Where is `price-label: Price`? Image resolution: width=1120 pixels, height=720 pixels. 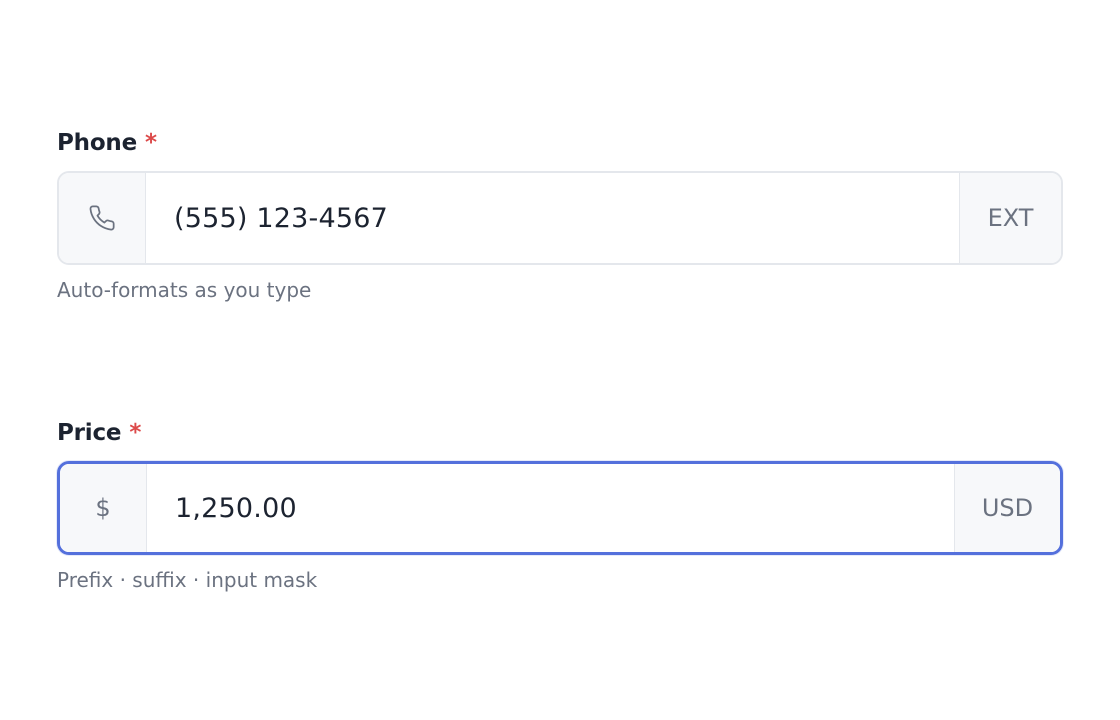
price-label: Price is located at coordinates (89, 433).